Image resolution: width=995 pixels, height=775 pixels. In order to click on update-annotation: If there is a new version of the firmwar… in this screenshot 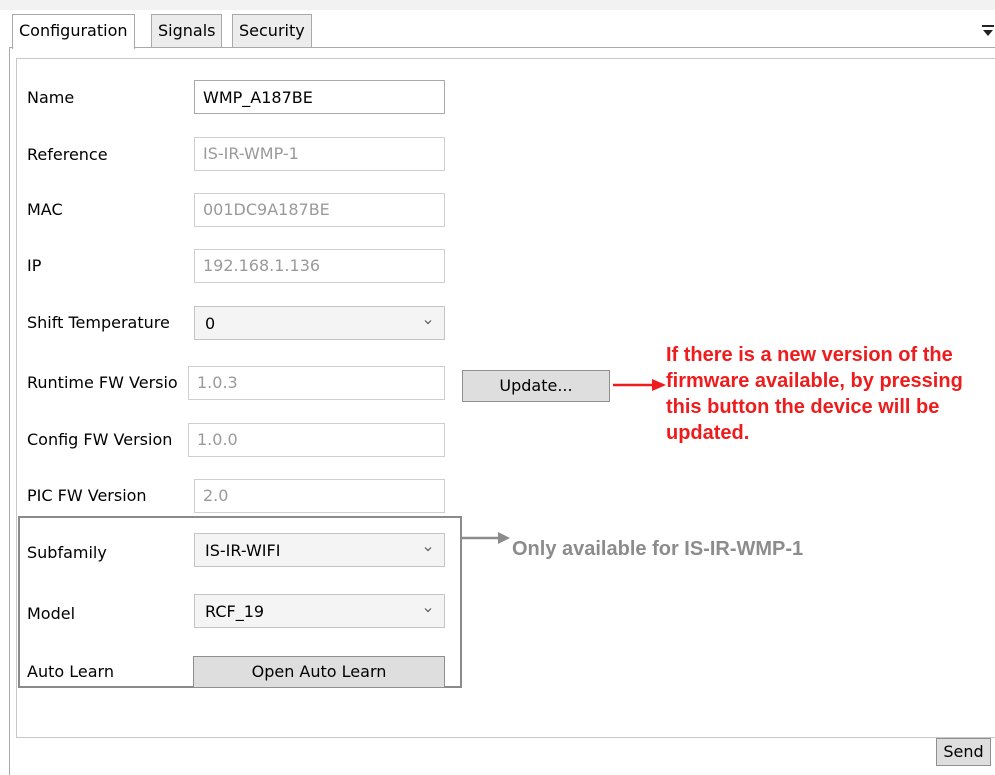, I will do `click(814, 394)`.